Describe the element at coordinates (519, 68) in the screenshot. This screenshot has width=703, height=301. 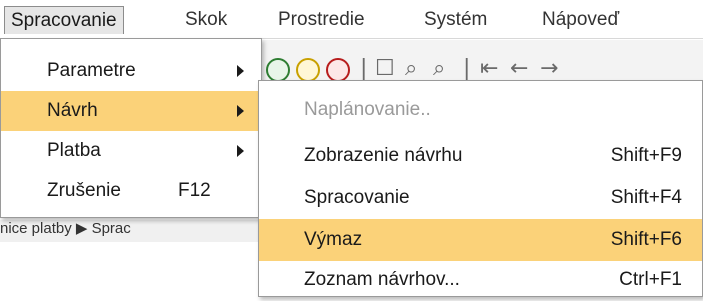
I see `previous-page-icon: ←` at that location.